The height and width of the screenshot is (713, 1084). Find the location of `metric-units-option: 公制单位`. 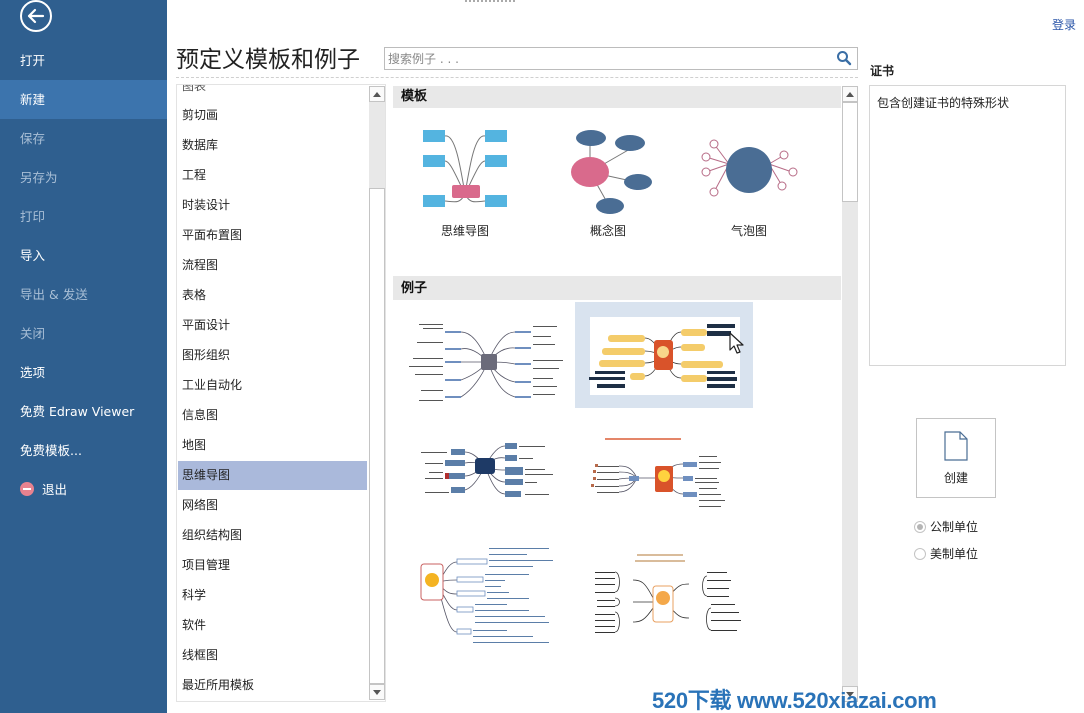

metric-units-option: 公制单位 is located at coordinates (946, 526).